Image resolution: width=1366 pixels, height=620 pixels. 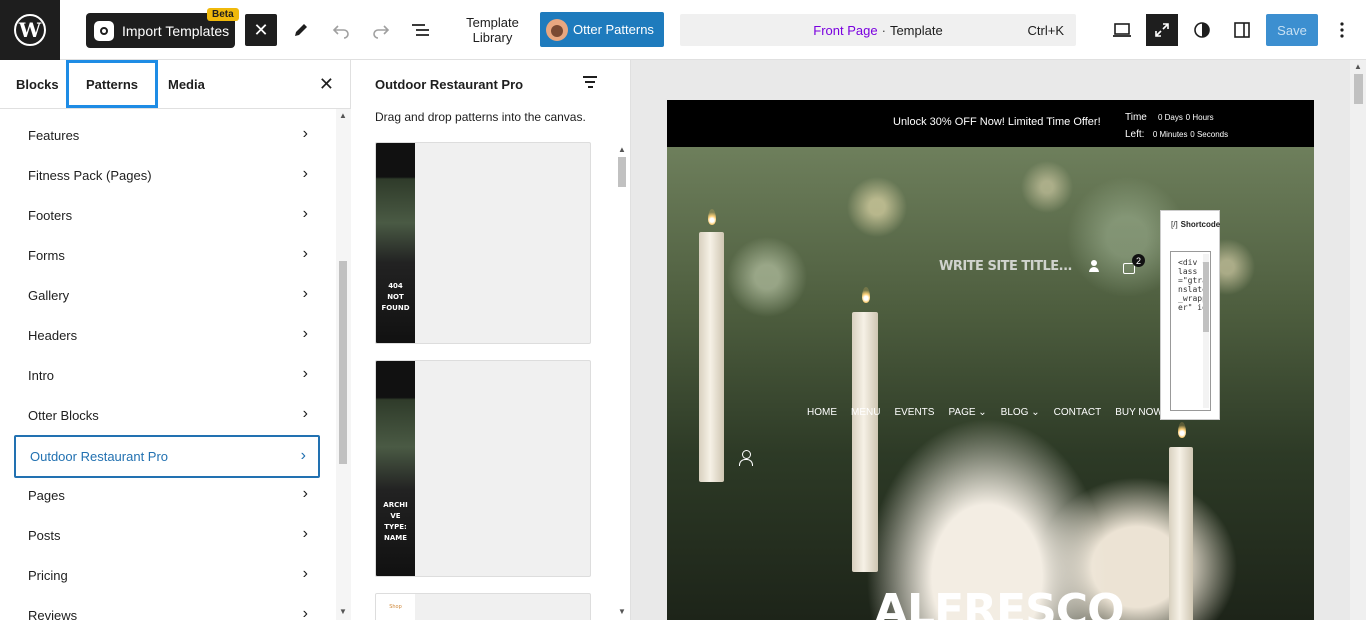 What do you see at coordinates (167, 295) in the screenshot?
I see `category-item: Gallery ›` at bounding box center [167, 295].